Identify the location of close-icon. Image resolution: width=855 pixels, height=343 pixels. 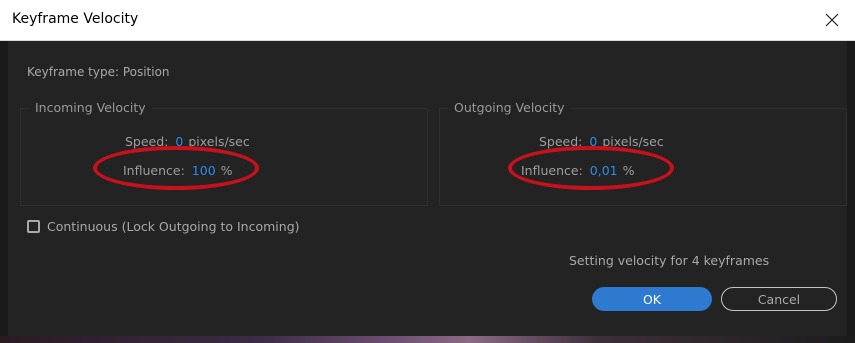
(832, 20).